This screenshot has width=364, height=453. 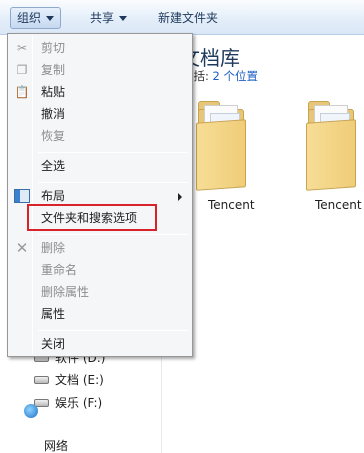 I want to click on menu-item-label: 删除属性, so click(x=65, y=292).